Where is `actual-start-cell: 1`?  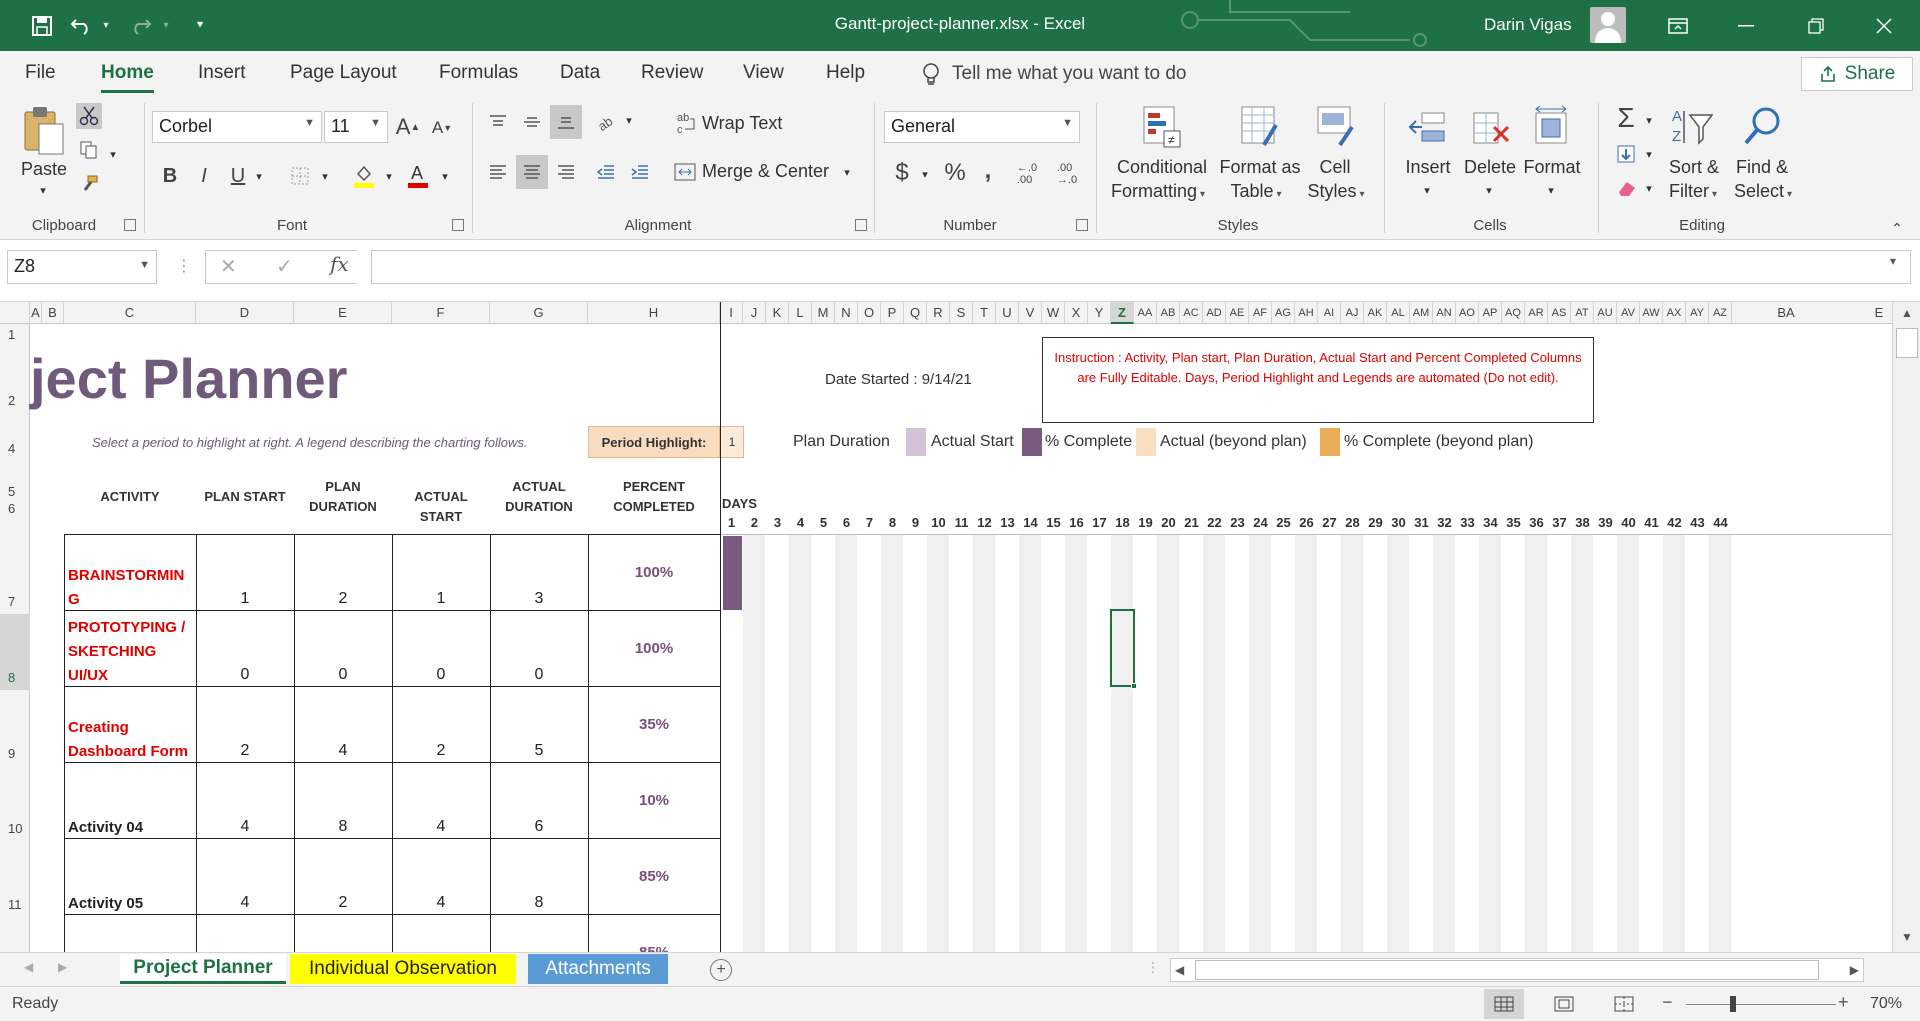 actual-start-cell: 1 is located at coordinates (441, 599).